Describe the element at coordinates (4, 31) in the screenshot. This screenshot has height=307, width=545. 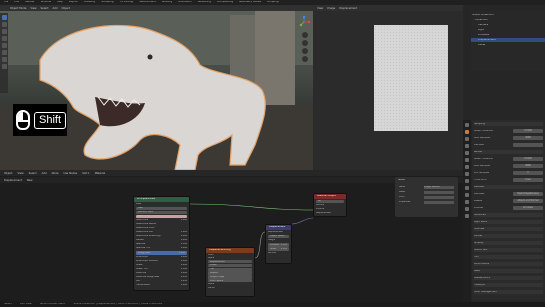
I see `move-tool` at that location.